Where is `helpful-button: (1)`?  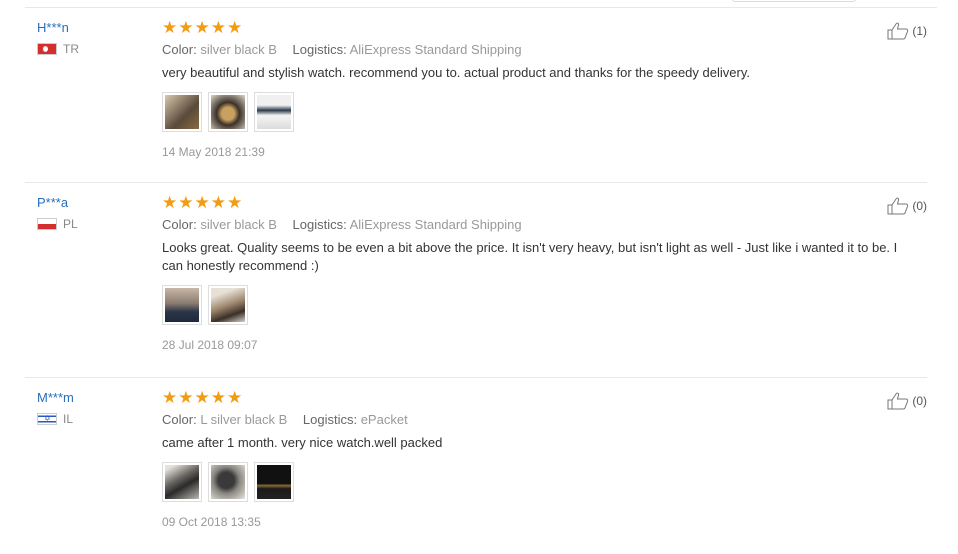
helpful-button: (1) is located at coordinates (907, 31).